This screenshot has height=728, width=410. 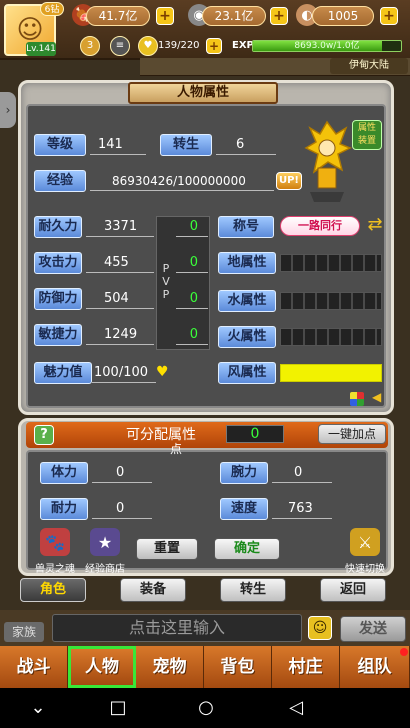 I want to click on nav-battle: 战斗, so click(x=34, y=667).